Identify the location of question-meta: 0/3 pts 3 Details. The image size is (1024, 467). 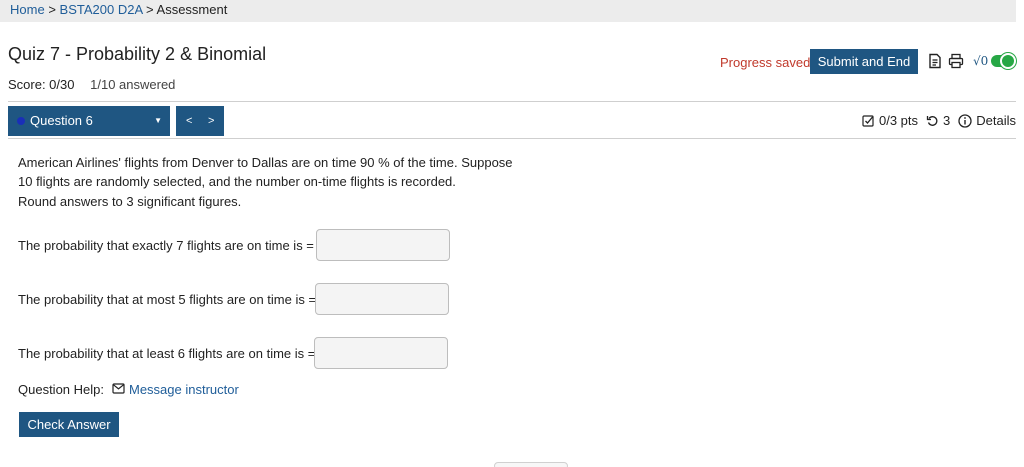
(939, 120).